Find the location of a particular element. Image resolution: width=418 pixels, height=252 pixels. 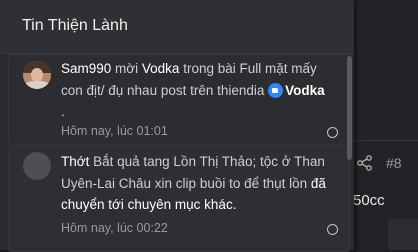

background-divider is located at coordinates (386, 140).